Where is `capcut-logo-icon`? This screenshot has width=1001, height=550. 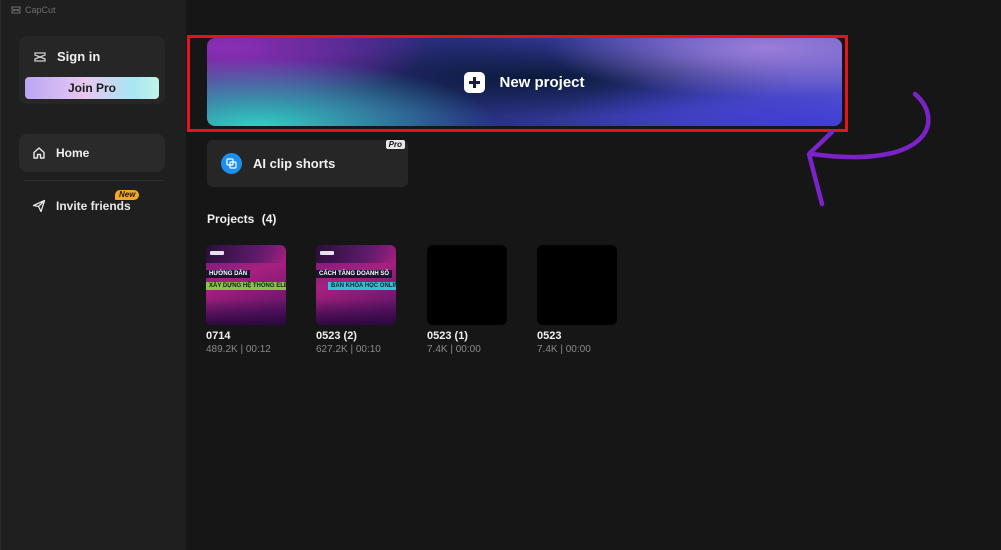 capcut-logo-icon is located at coordinates (16, 10).